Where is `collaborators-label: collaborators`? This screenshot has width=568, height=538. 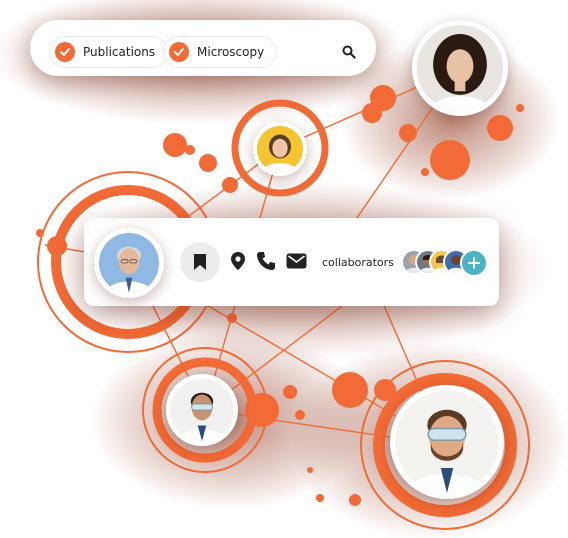
collaborators-label: collaborators is located at coordinates (358, 262).